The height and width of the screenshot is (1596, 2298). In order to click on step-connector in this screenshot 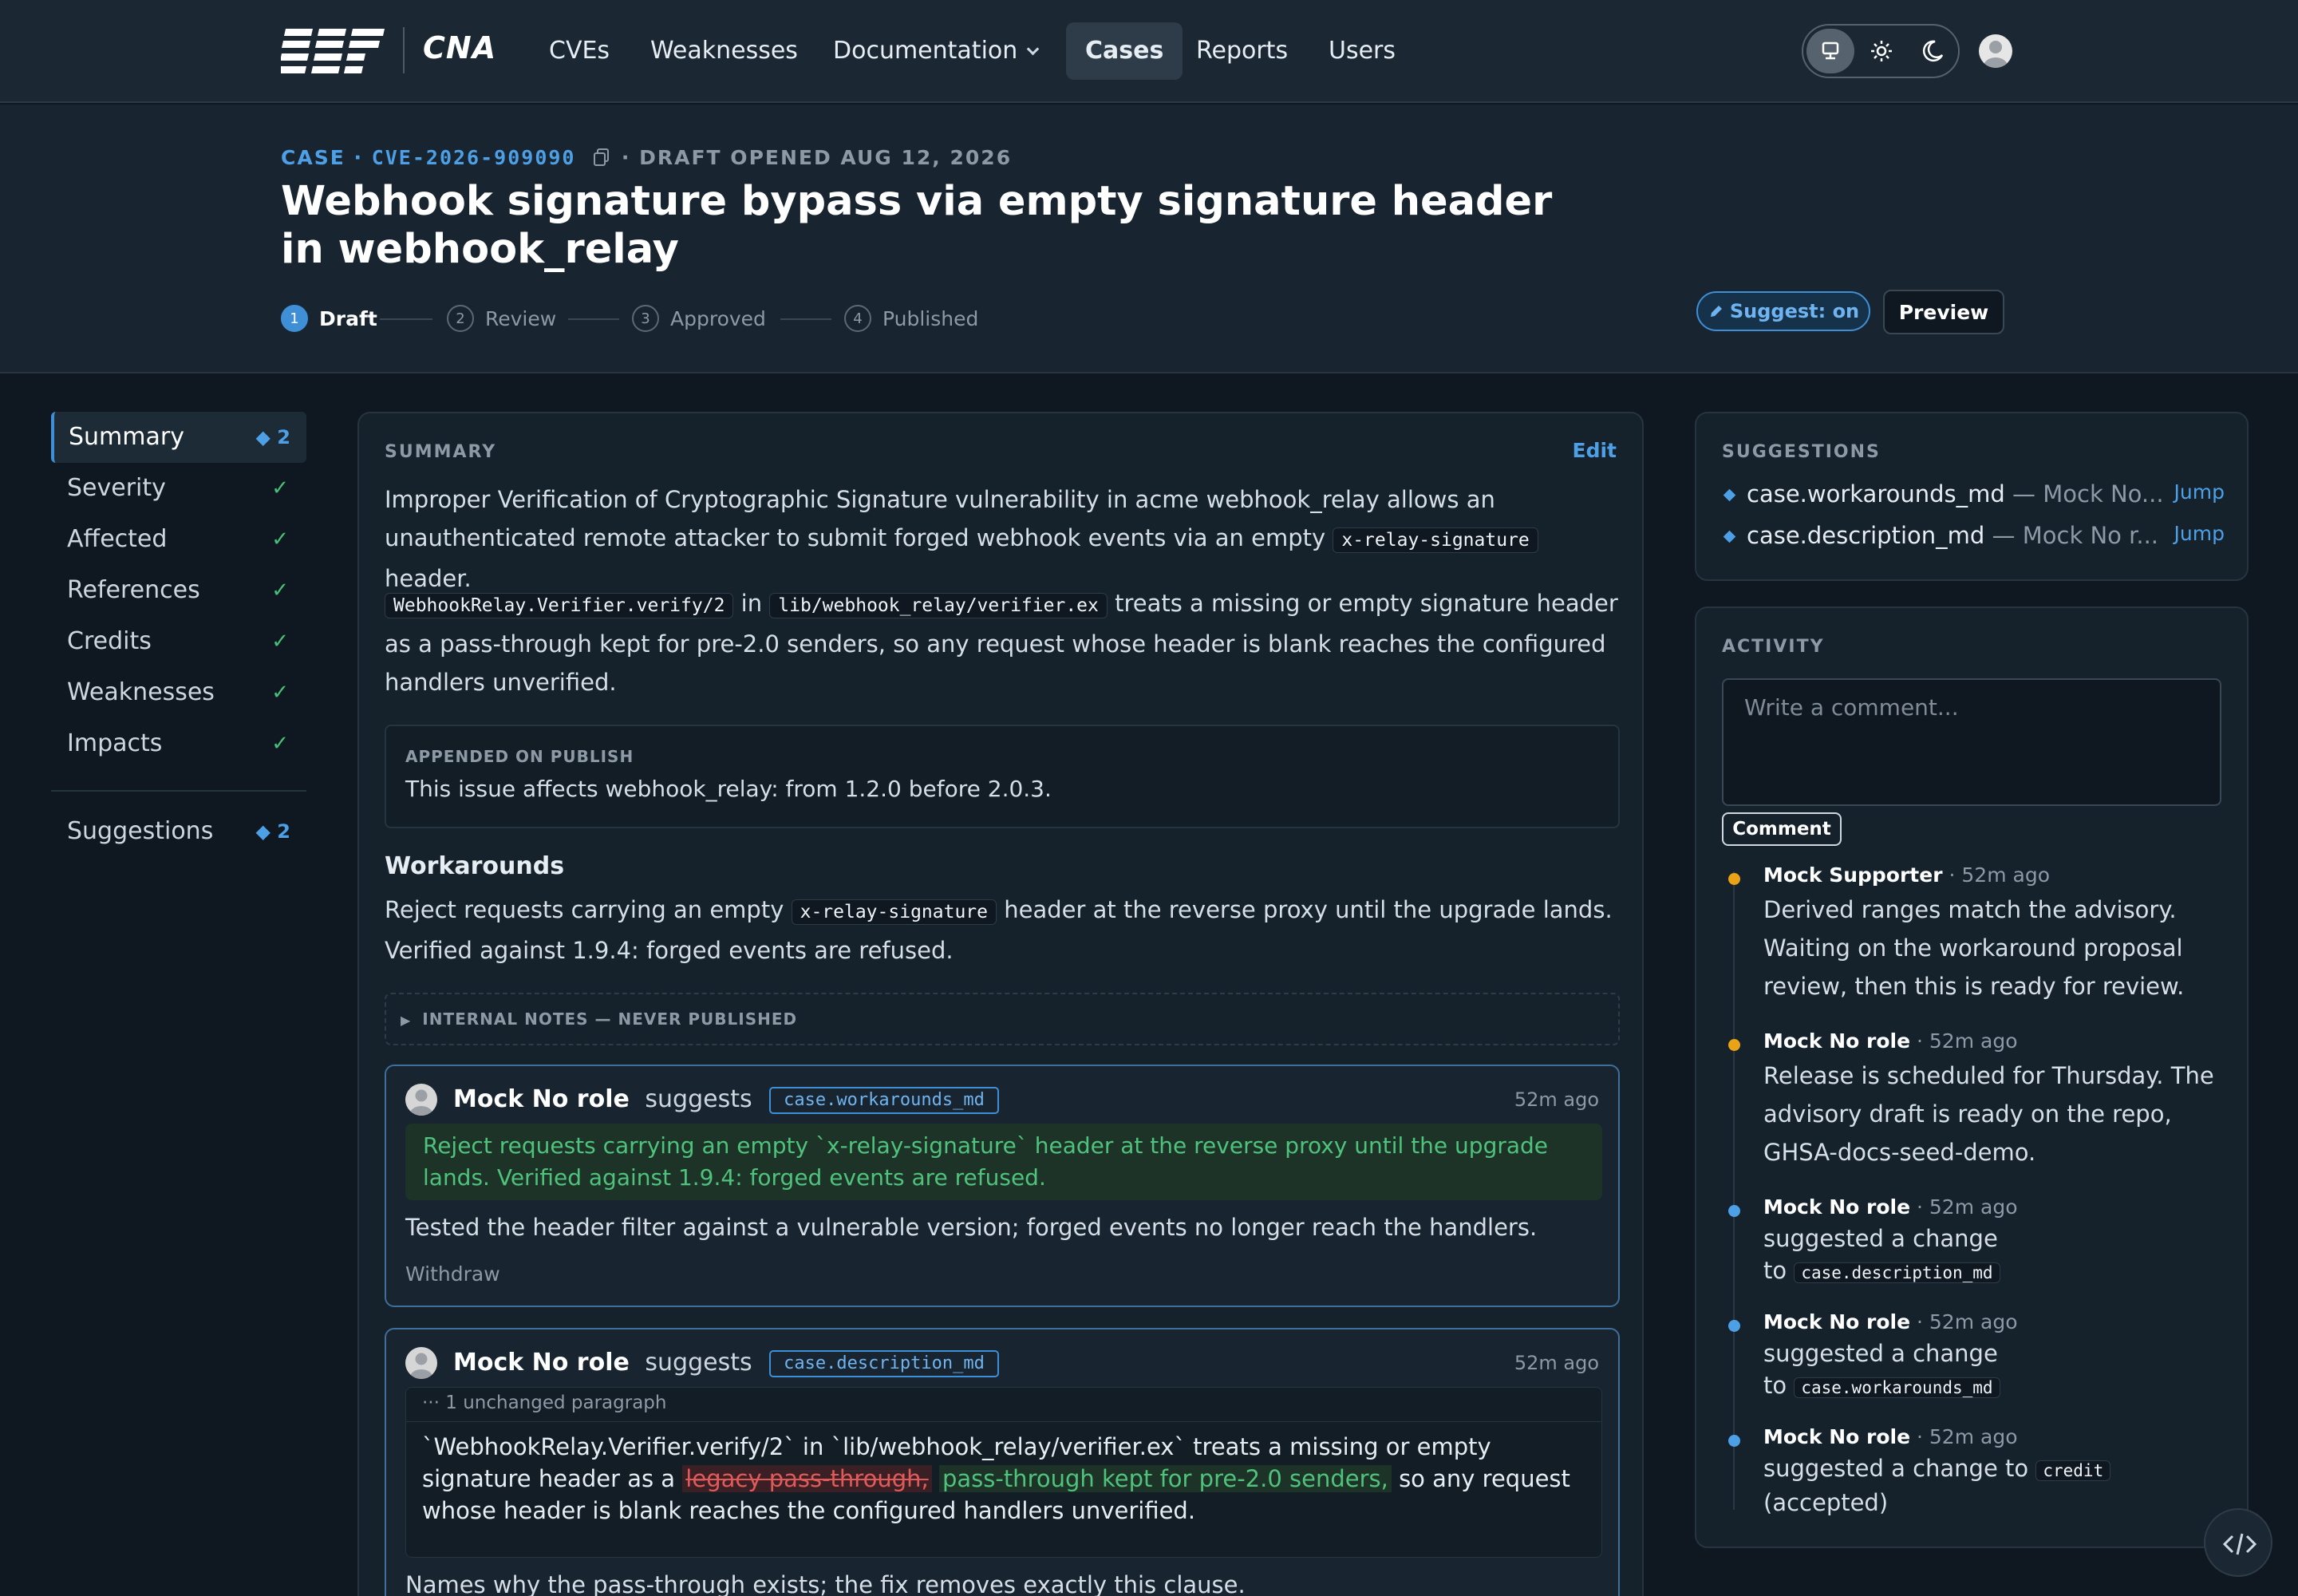, I will do `click(593, 319)`.